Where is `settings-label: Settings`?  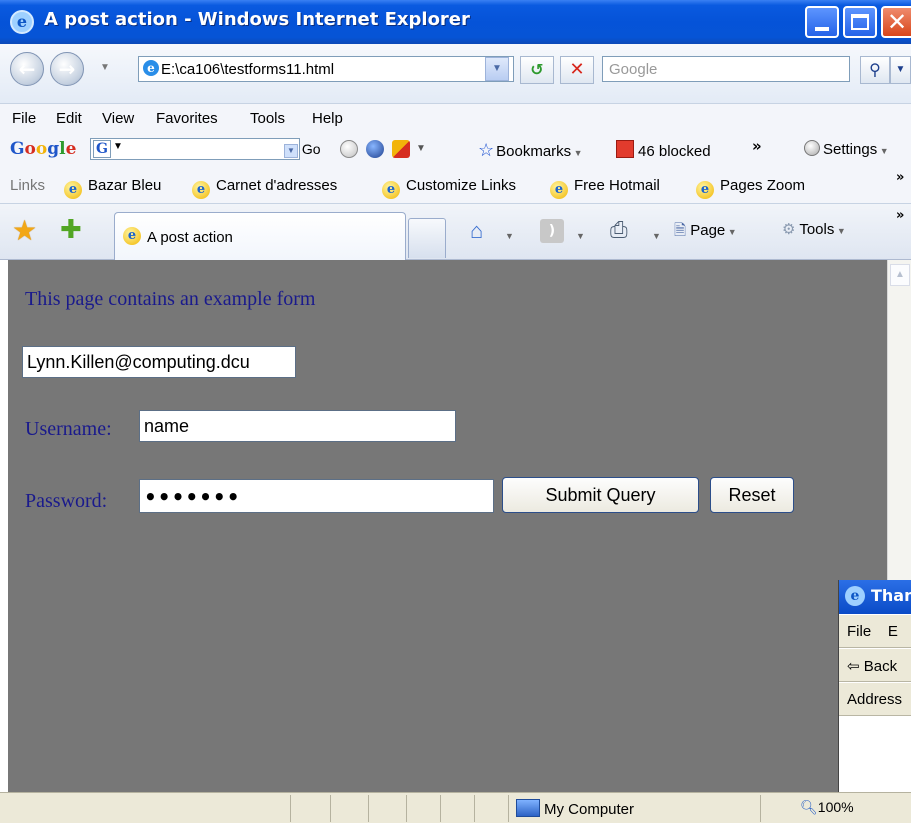 settings-label: Settings is located at coordinates (850, 149).